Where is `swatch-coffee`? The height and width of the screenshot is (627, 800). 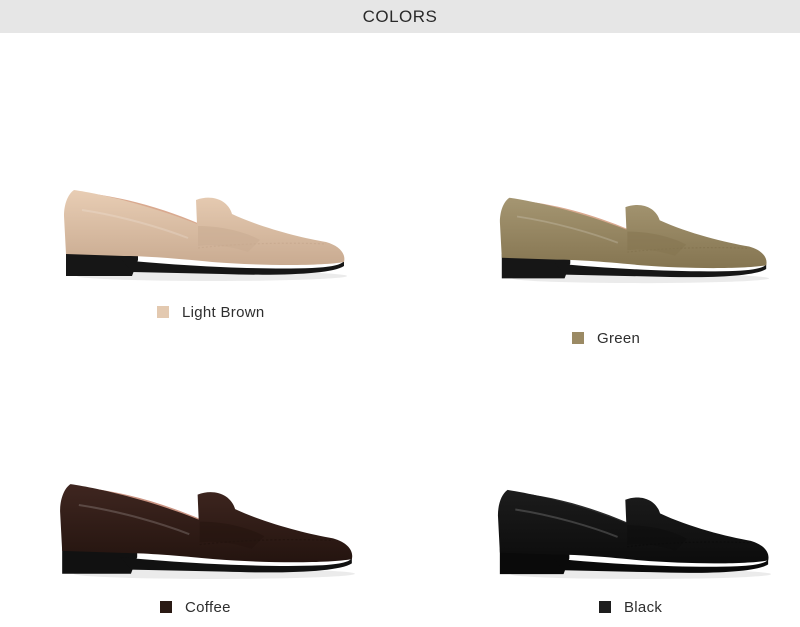
swatch-coffee is located at coordinates (166, 607).